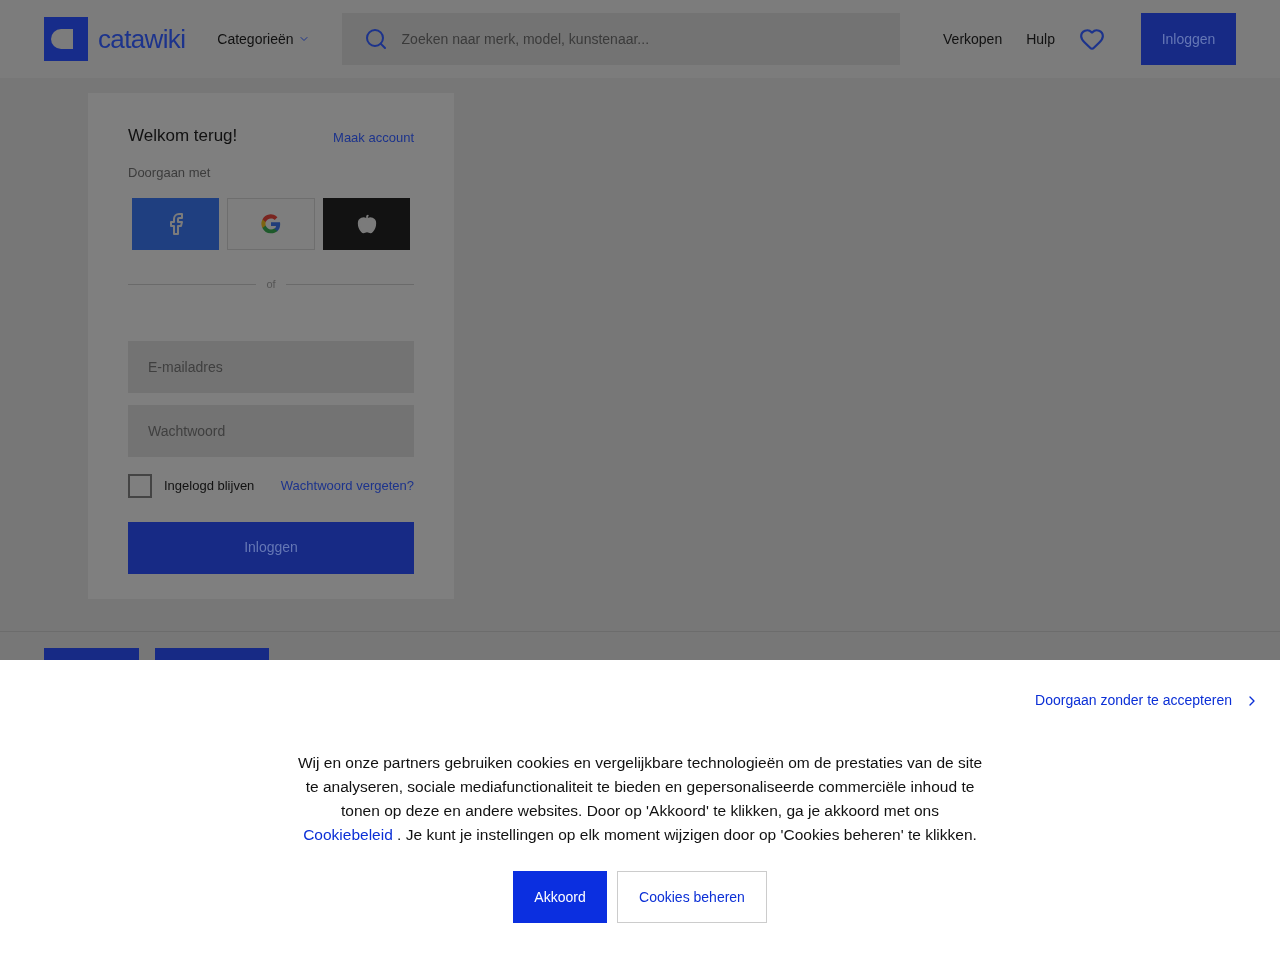  I want to click on categories-menu: Categorieën, so click(263, 39).